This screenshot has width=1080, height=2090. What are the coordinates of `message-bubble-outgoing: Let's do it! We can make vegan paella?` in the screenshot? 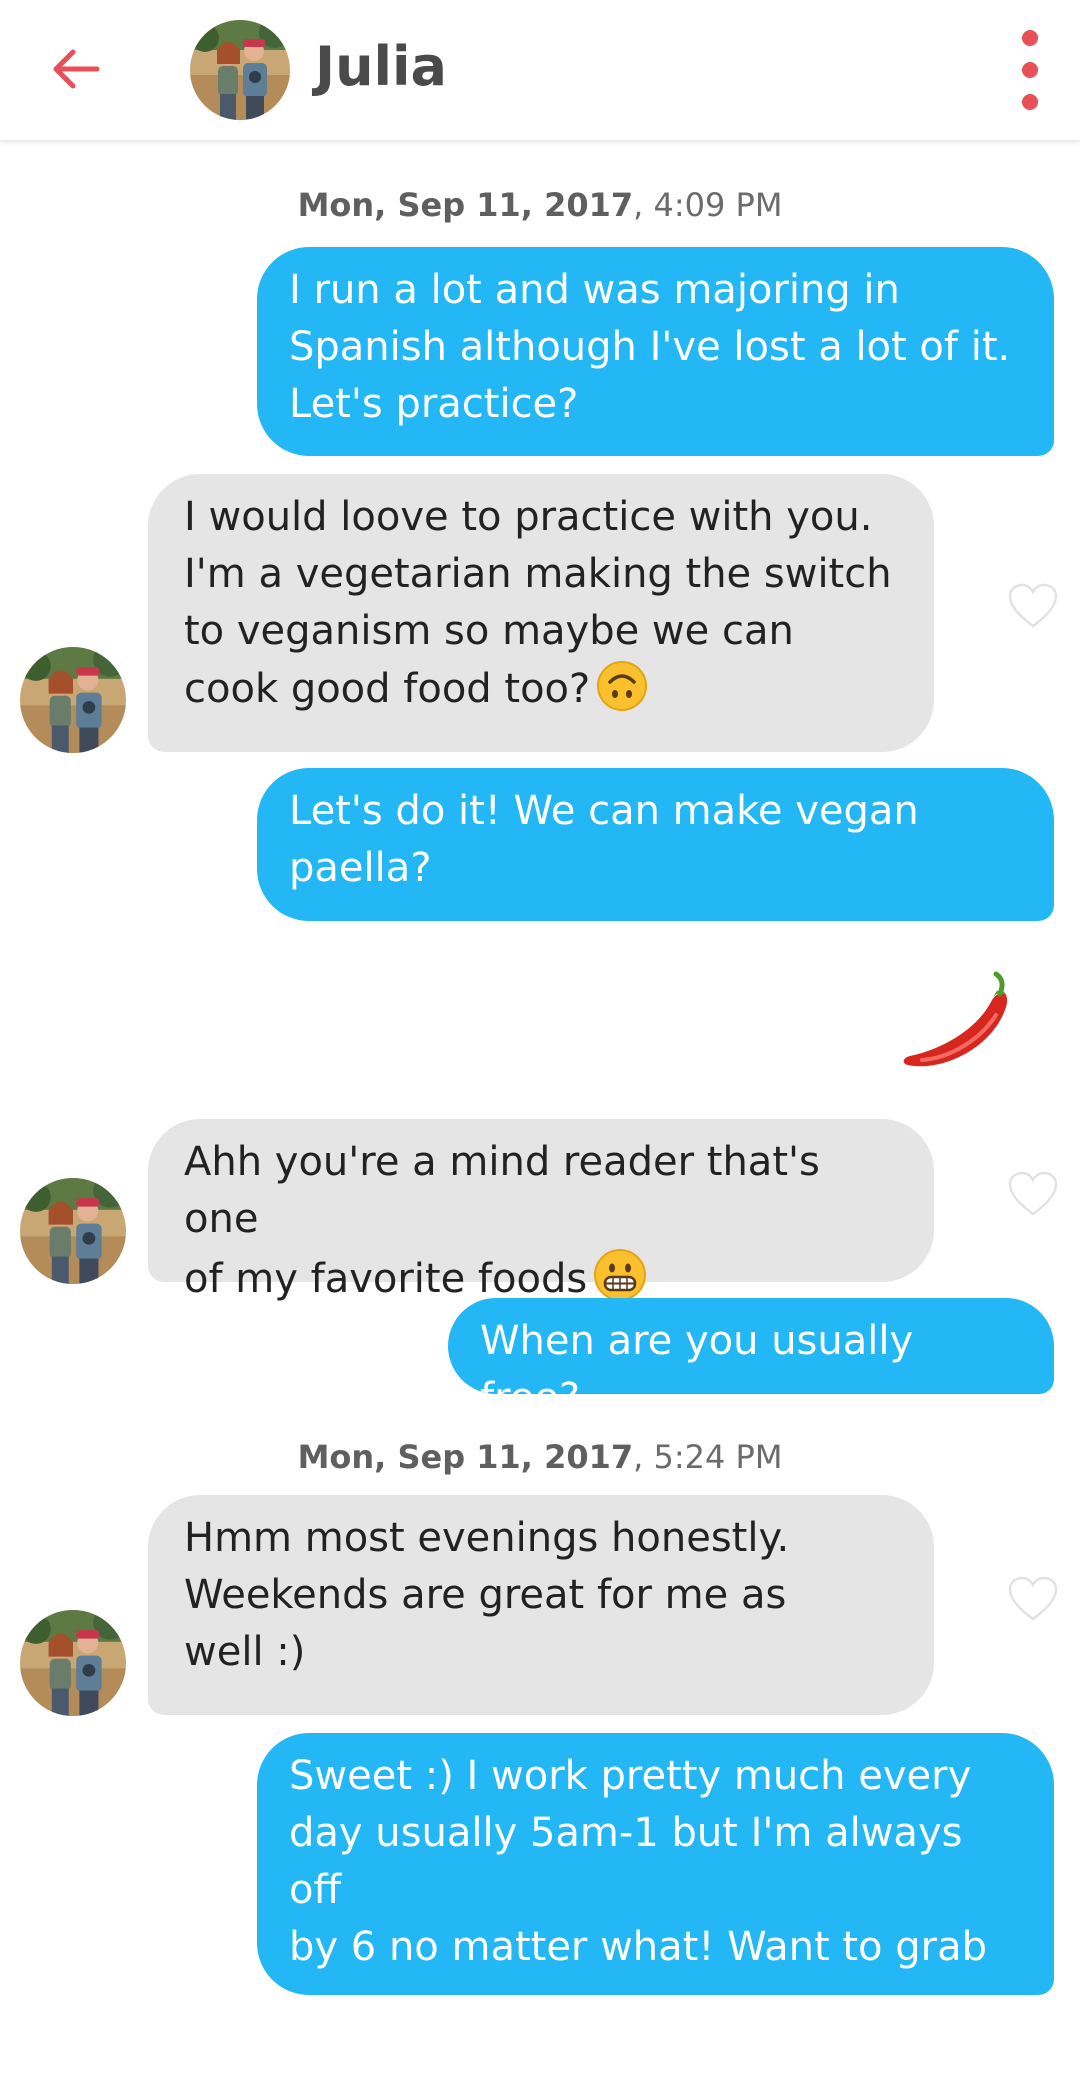 It's located at (655, 844).